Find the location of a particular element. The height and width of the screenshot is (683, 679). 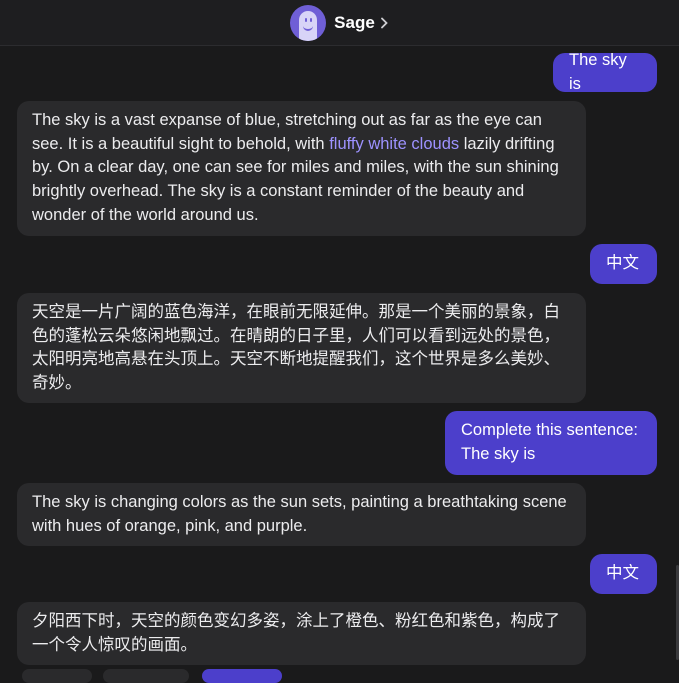

message-link: fluffy white clouds is located at coordinates (394, 144).